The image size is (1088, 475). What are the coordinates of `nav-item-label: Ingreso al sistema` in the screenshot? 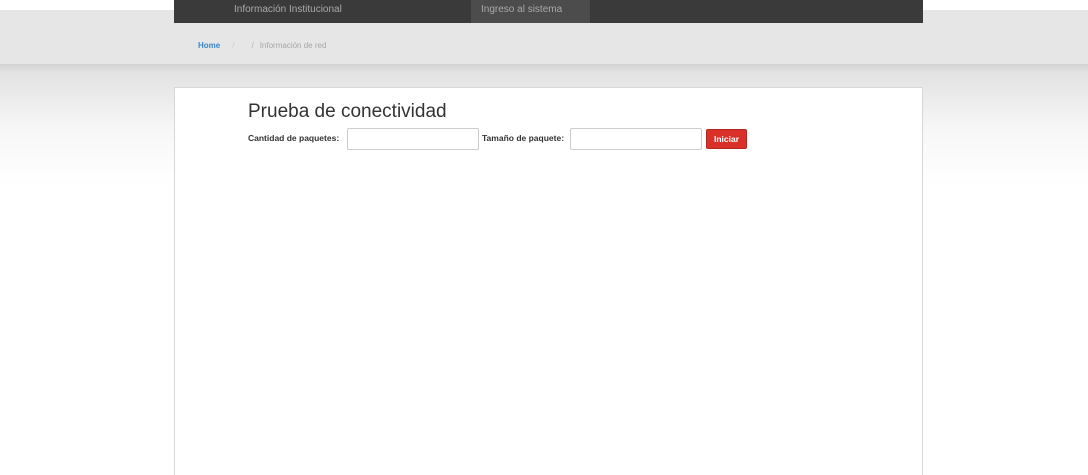 It's located at (522, 9).